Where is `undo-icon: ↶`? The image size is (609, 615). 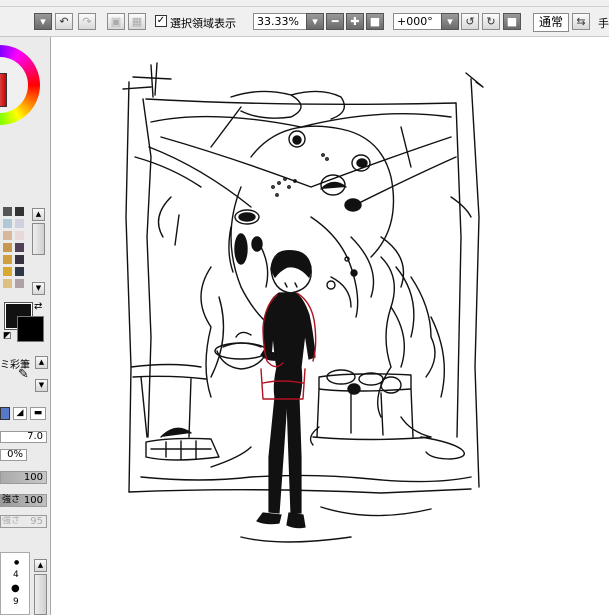
undo-icon: ↶ is located at coordinates (64, 21).